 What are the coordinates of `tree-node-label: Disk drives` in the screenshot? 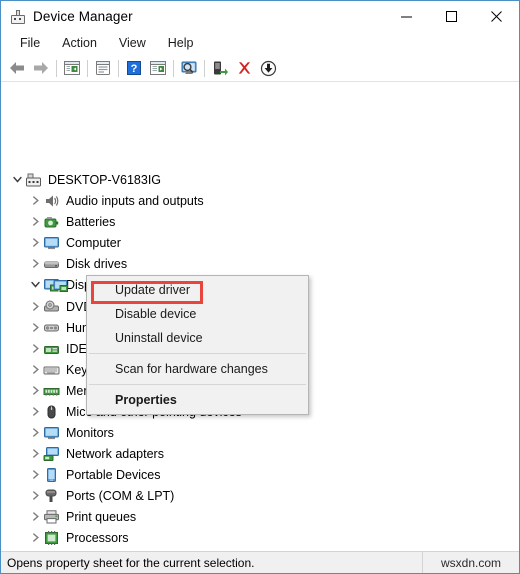 It's located at (97, 263).